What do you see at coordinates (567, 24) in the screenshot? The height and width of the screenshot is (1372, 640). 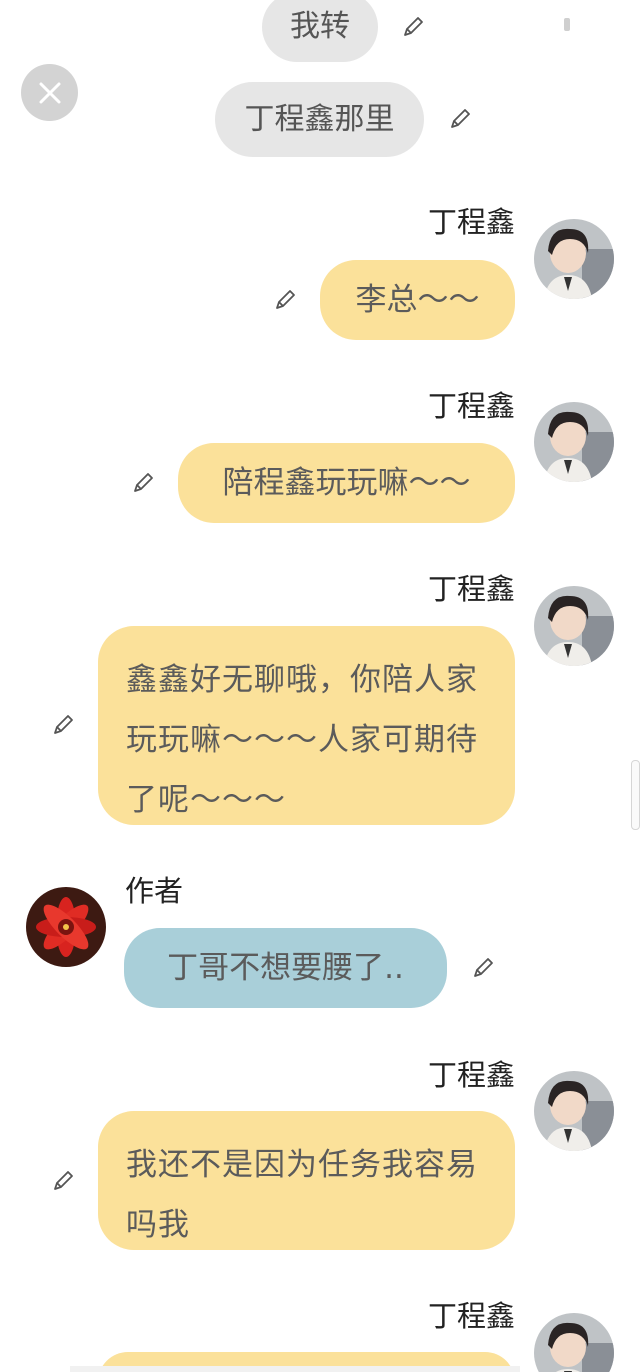 I see `status-indicator` at bounding box center [567, 24].